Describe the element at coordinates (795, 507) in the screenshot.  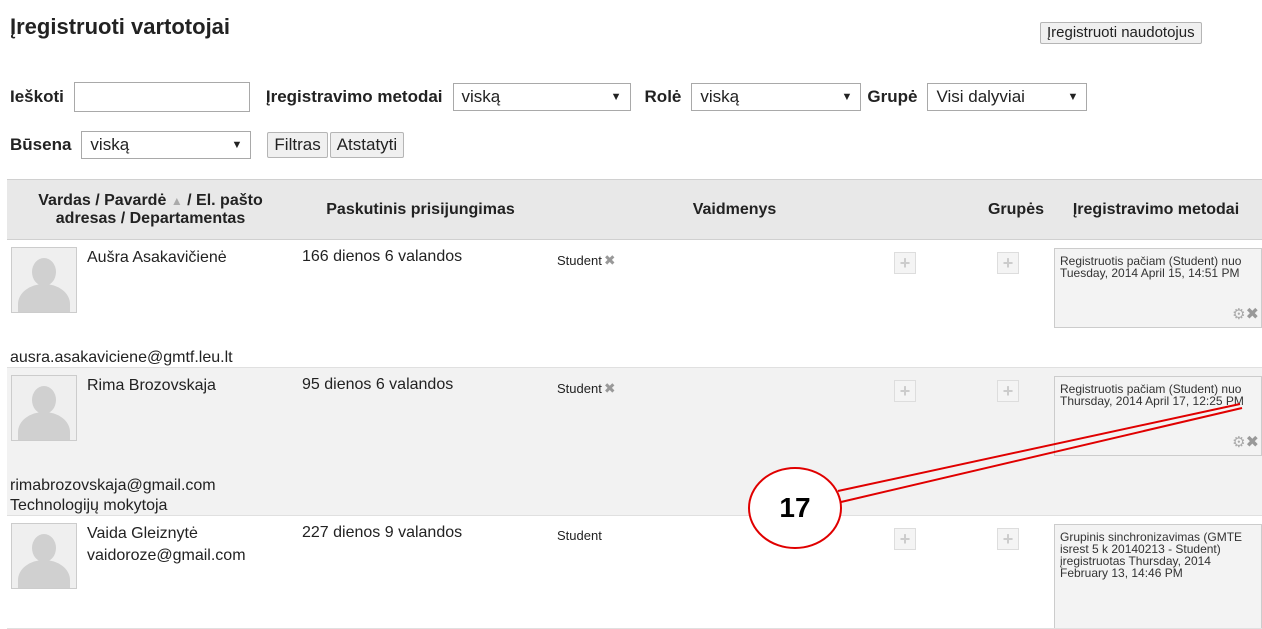
I see `annotation-label: 17` at that location.